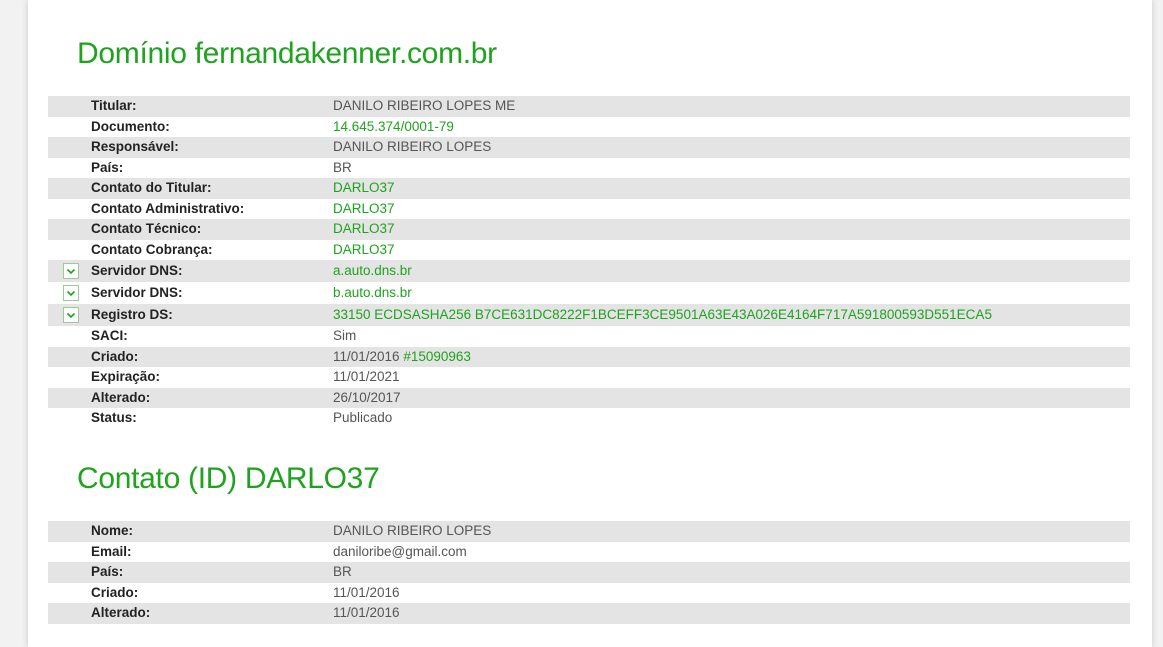  Describe the element at coordinates (393, 127) in the screenshot. I see `link-documento: 14.645.374/0001-79` at that location.